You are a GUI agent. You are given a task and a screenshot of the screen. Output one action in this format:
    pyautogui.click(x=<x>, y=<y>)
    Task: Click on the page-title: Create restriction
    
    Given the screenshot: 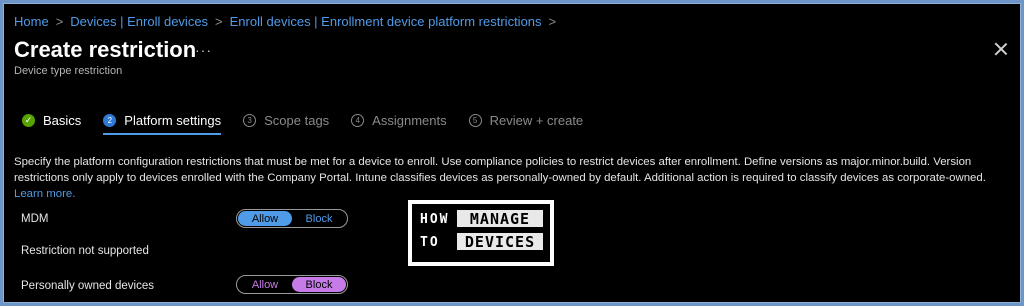 What is the action you would take?
    pyautogui.click(x=105, y=49)
    